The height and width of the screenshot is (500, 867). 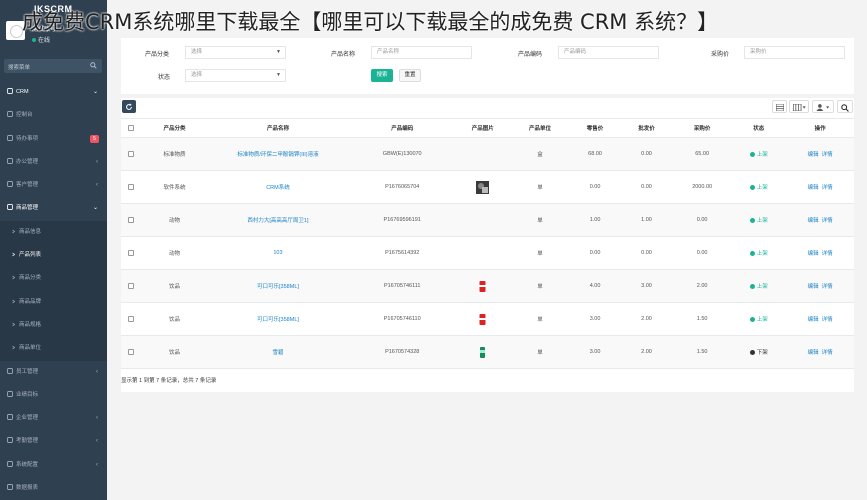 I want to click on export-button, so click(x=823, y=106).